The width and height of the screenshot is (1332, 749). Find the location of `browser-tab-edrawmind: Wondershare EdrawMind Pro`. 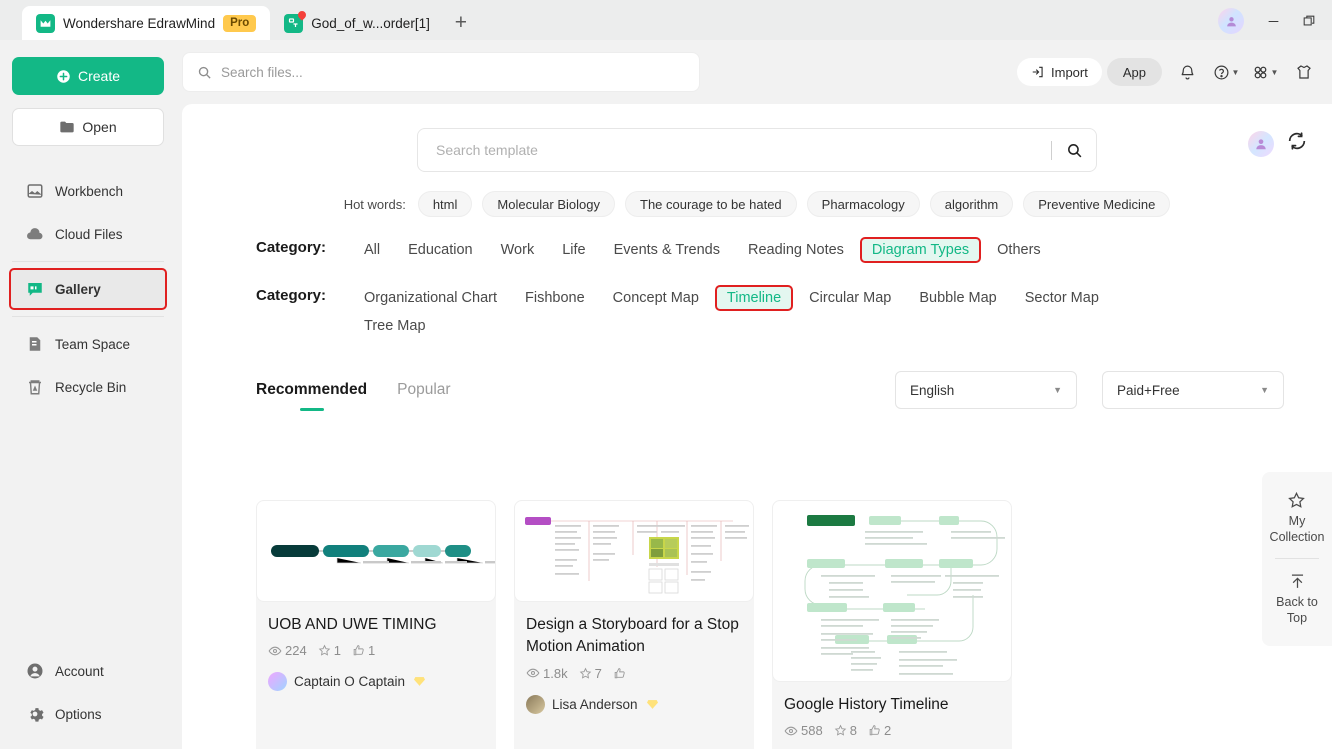

browser-tab-edrawmind: Wondershare EdrawMind Pro is located at coordinates (146, 23).